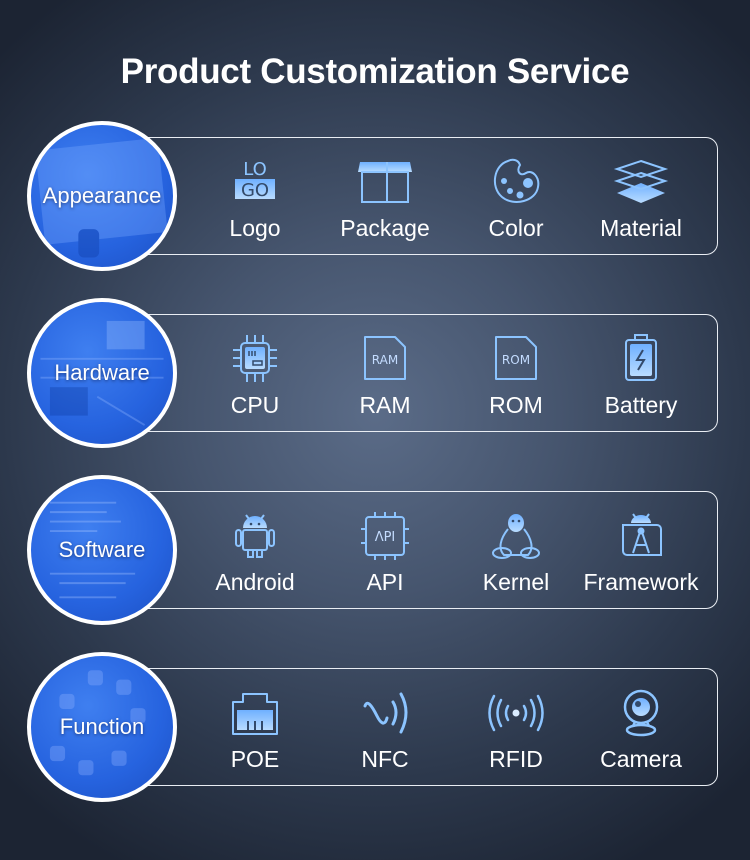 Image resolution: width=750 pixels, height=860 pixels. Describe the element at coordinates (516, 405) in the screenshot. I see `option-label: ROM` at that location.